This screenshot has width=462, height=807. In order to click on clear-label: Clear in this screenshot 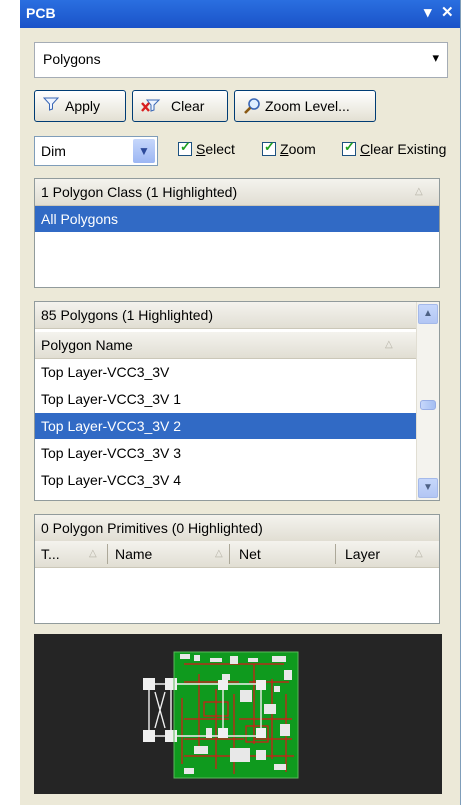, I will do `click(188, 106)`.